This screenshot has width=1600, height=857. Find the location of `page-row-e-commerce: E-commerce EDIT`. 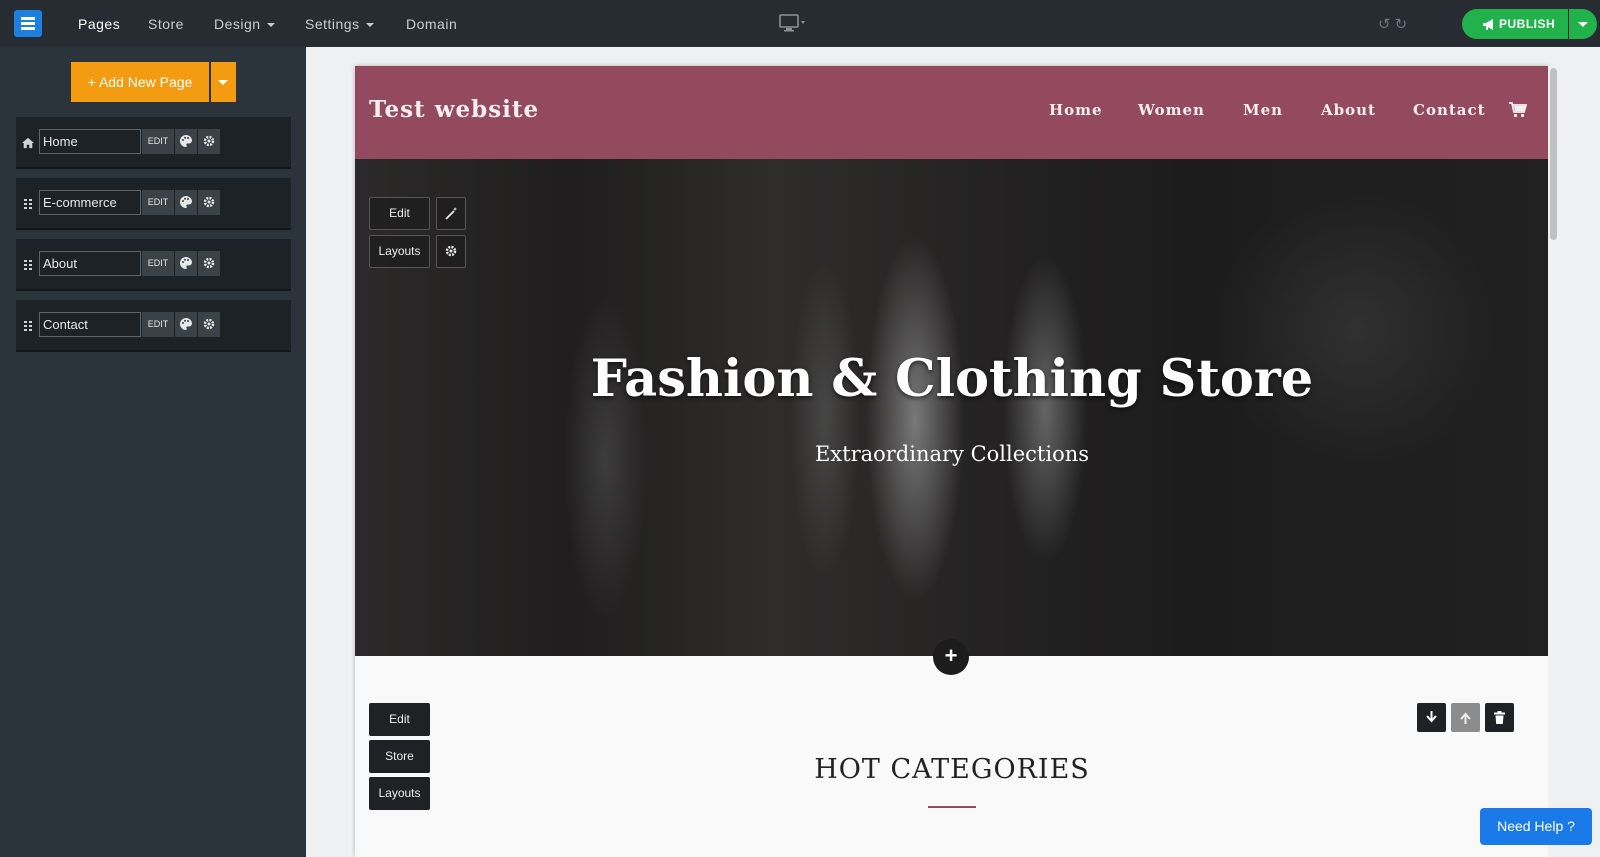

page-row-e-commerce: E-commerce EDIT is located at coordinates (153, 204).